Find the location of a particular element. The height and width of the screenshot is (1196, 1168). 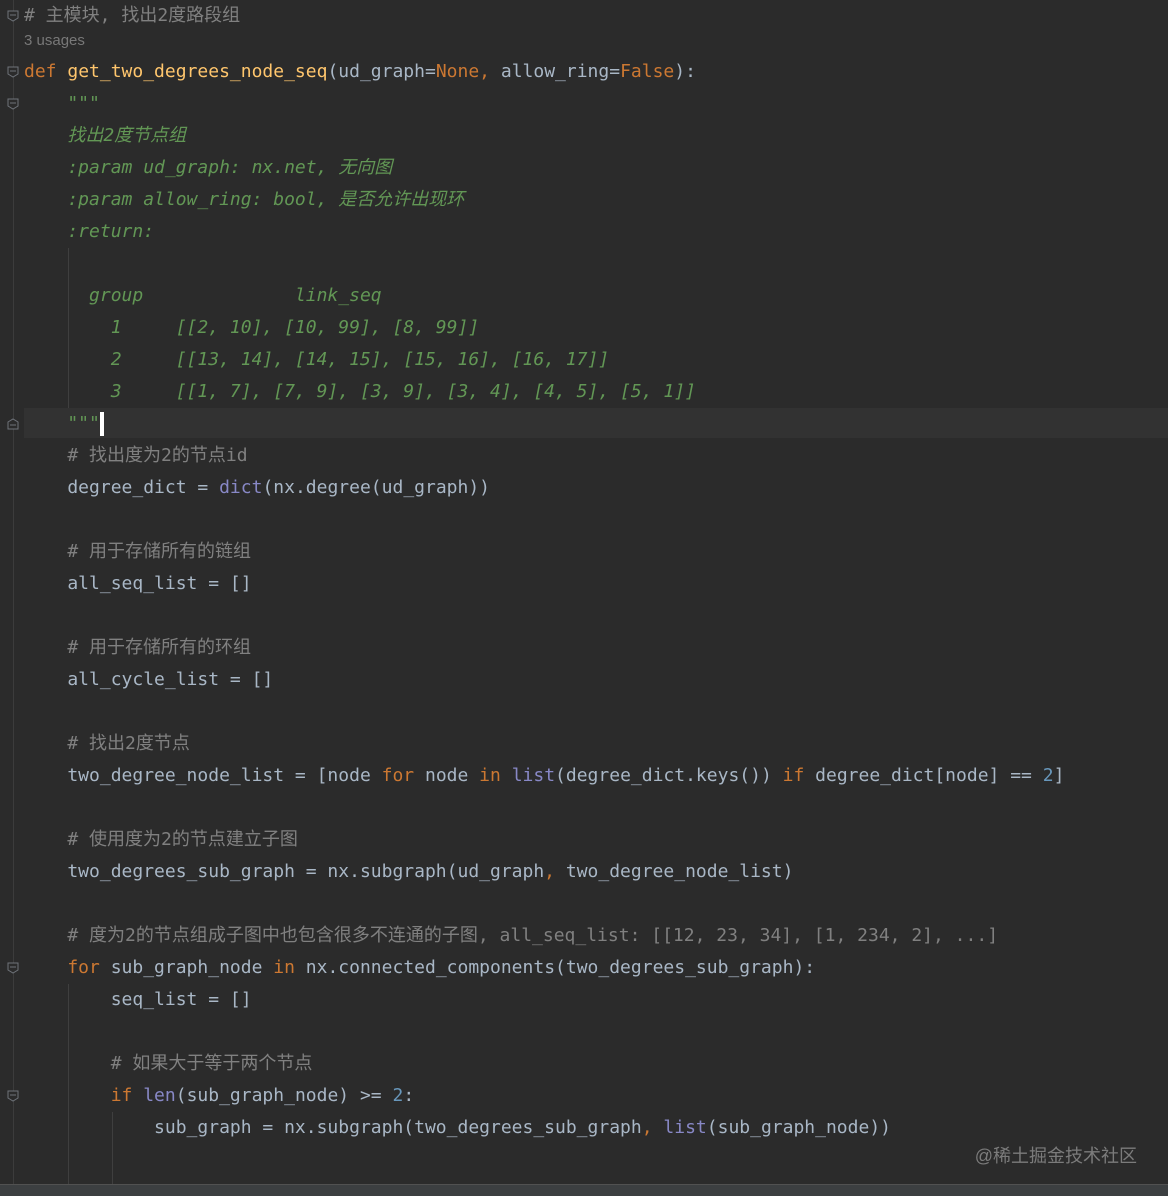

code-line: # 用于存储所有的环组 is located at coordinates (137, 648).